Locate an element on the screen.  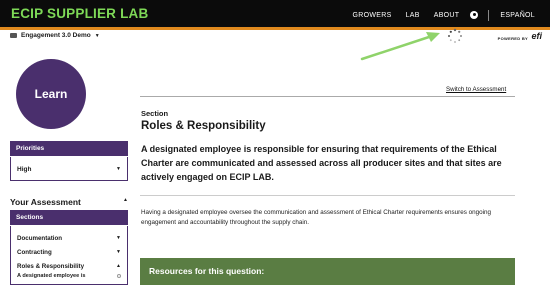
switch-to-assessment-link: Switch to Assessment is located at coordinates (476, 89).